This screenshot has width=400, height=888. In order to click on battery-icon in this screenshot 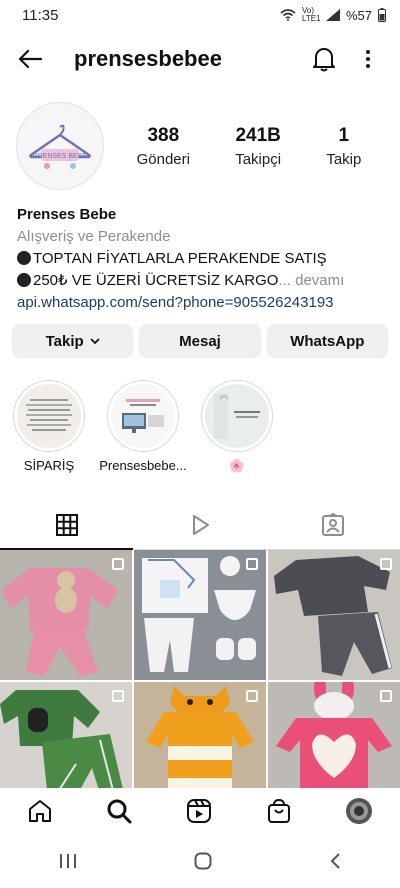, I will do `click(382, 15)`.